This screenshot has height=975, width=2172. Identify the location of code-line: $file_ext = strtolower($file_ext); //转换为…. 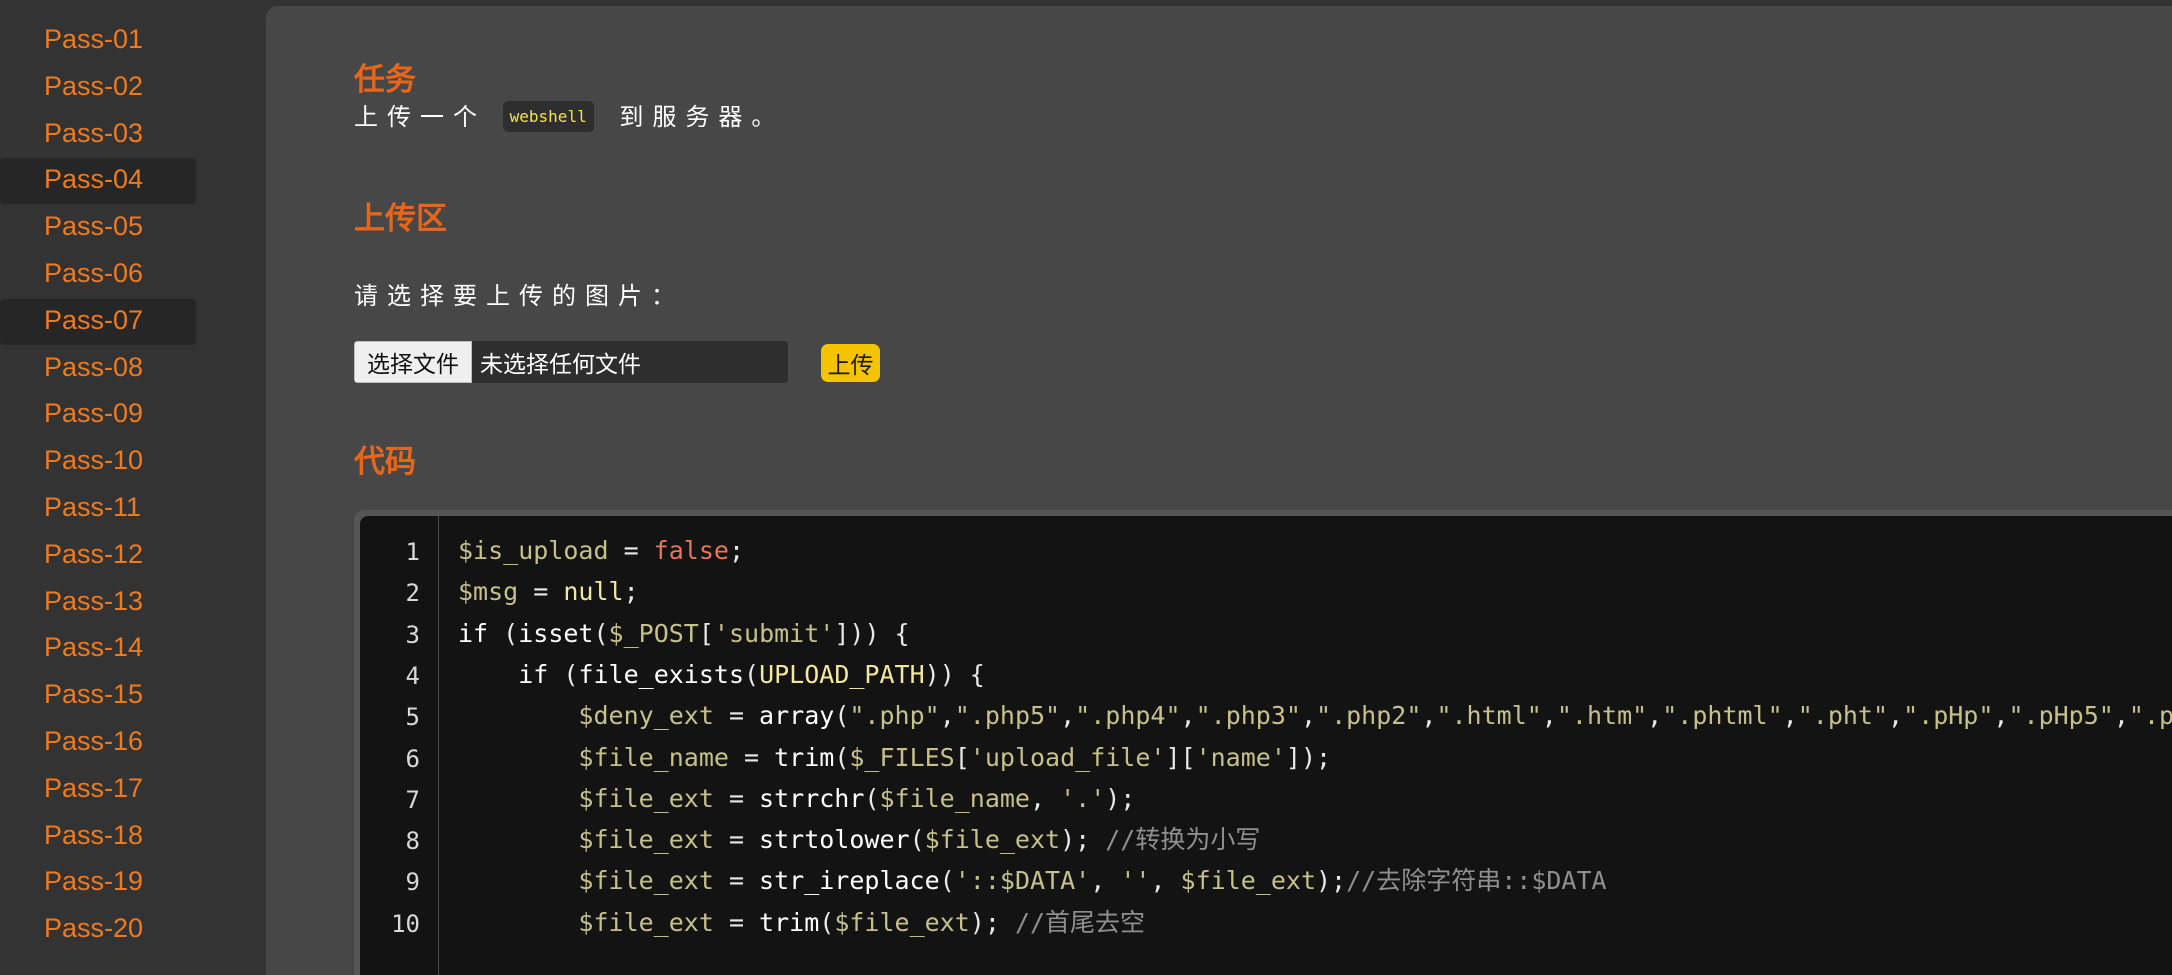
(859, 839).